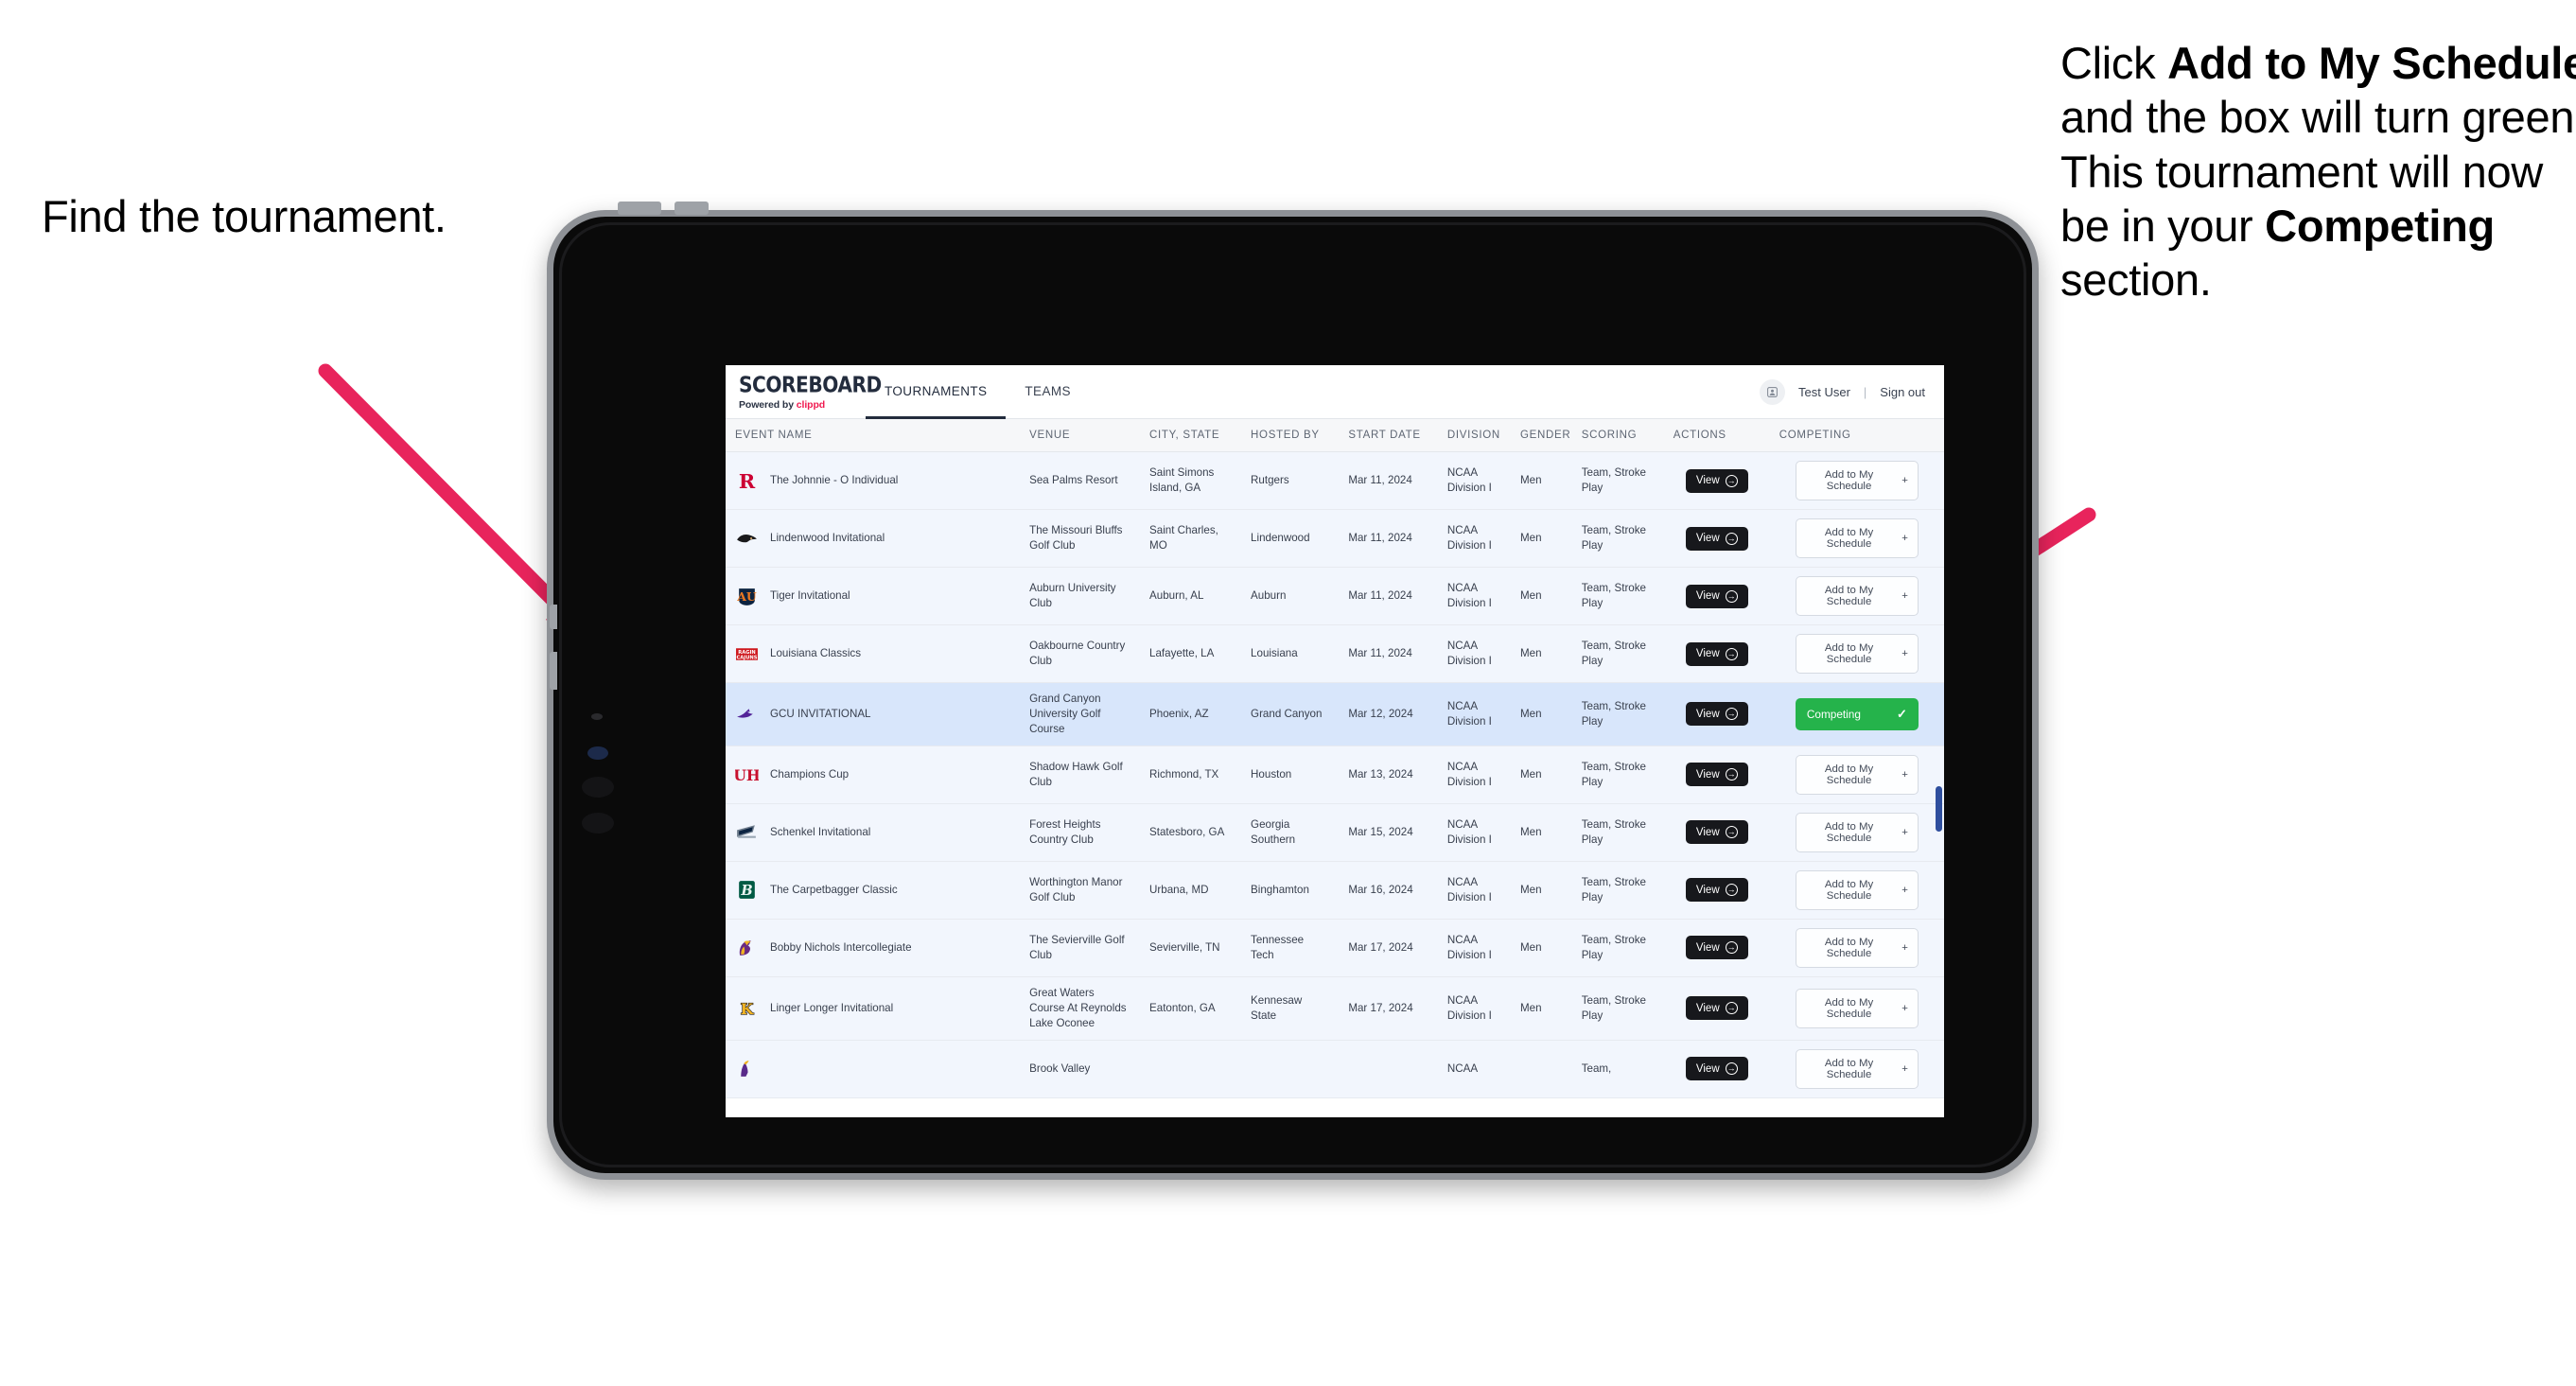  Describe the element at coordinates (873, 832) in the screenshot. I see `cell-event-name: Schenkel Invitational` at that location.